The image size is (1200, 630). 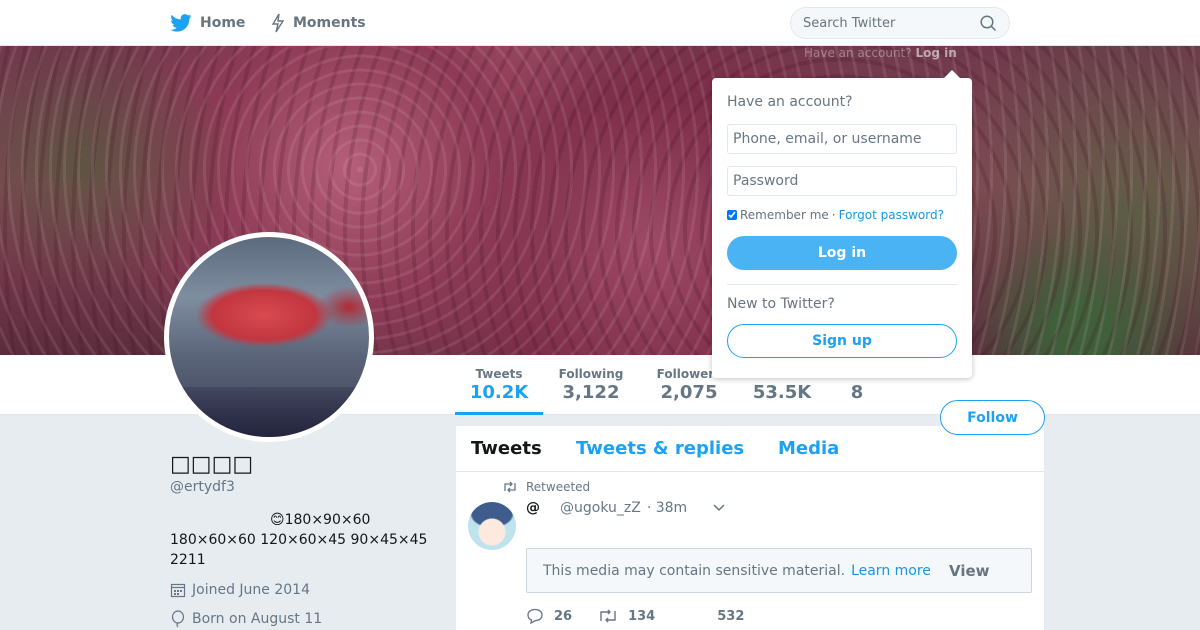 I want to click on profile-avatar, so click(x=269, y=337).